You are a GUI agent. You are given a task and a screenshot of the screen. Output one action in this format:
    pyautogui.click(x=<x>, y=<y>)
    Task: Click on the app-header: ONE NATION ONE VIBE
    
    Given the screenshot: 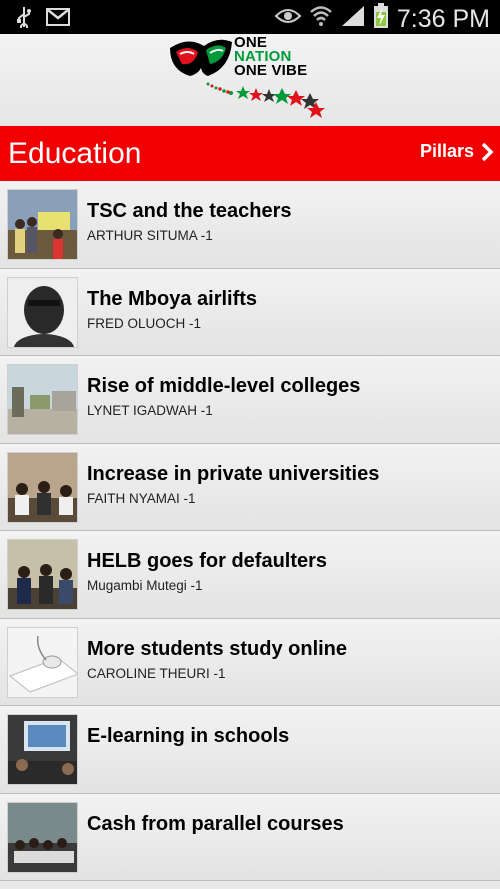 What is the action you would take?
    pyautogui.click(x=250, y=80)
    